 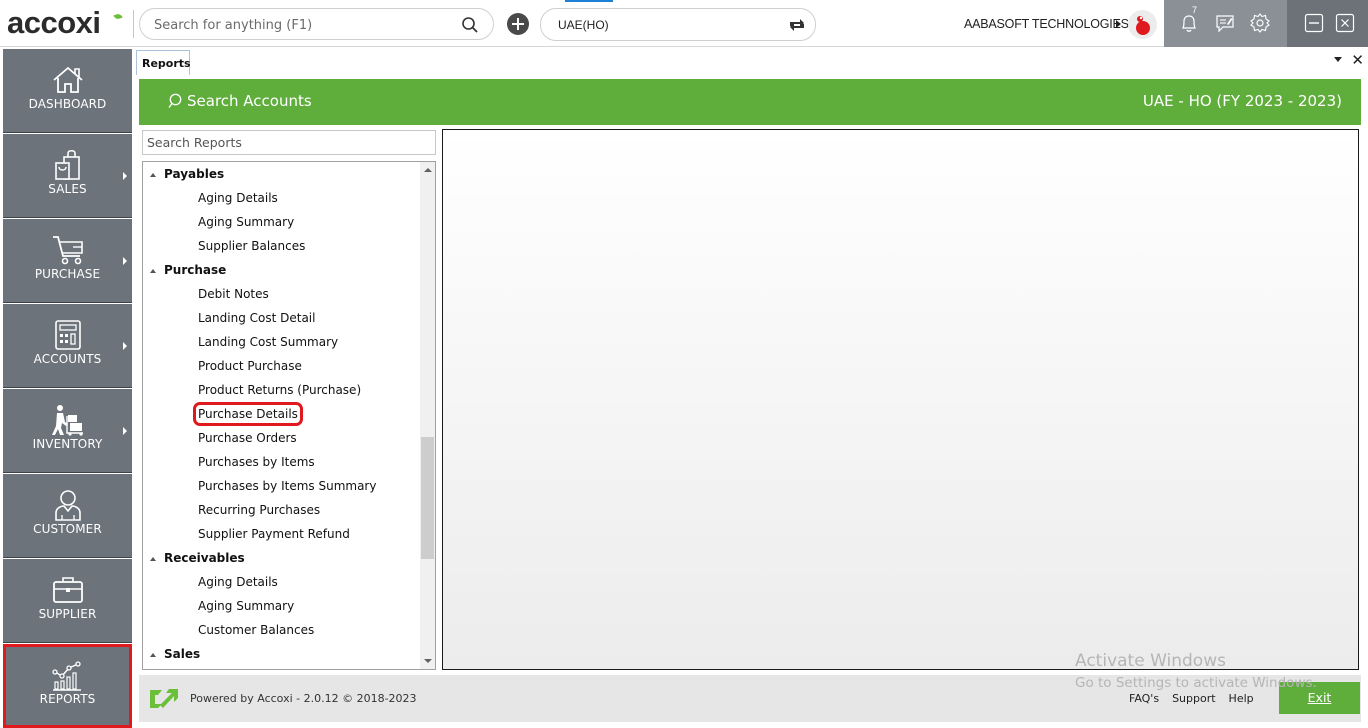 What do you see at coordinates (67, 590) in the screenshot?
I see `briefcase-icon` at bounding box center [67, 590].